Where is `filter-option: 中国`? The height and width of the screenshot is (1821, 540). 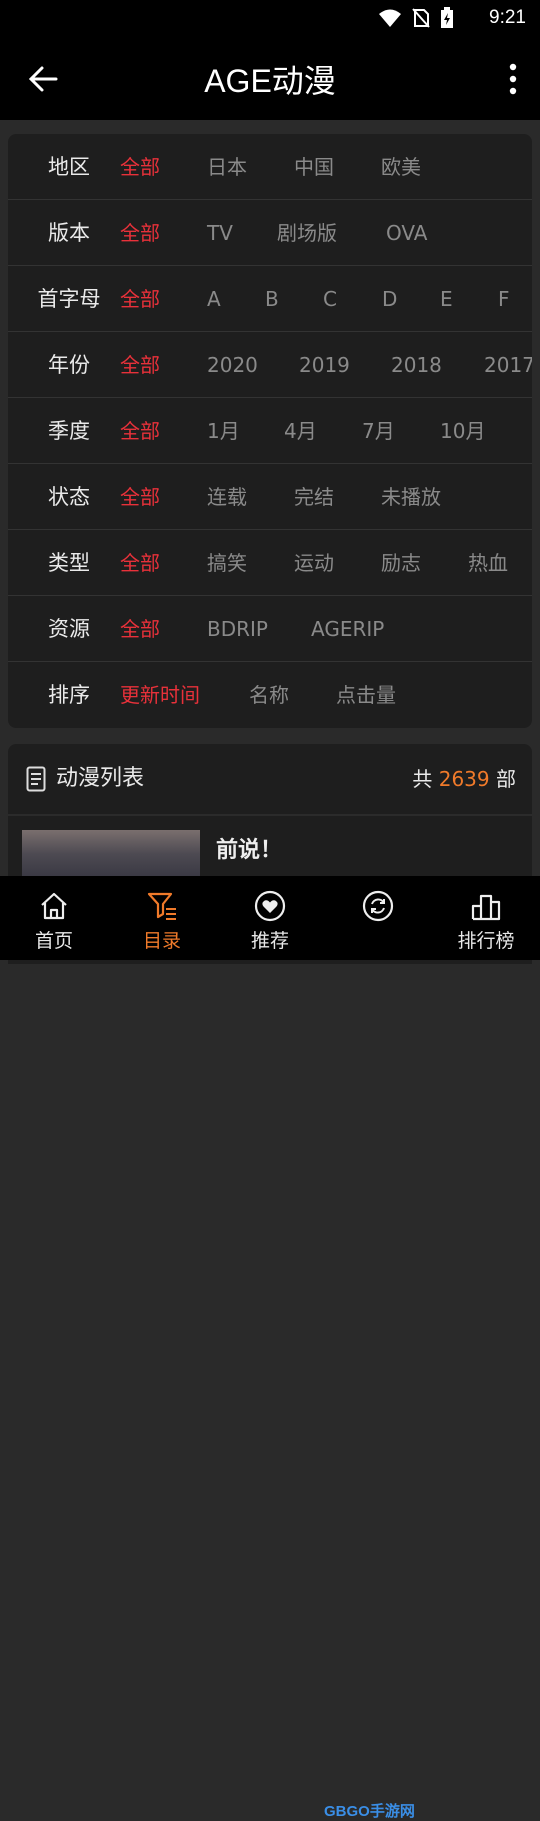 filter-option: 中国 is located at coordinates (314, 167).